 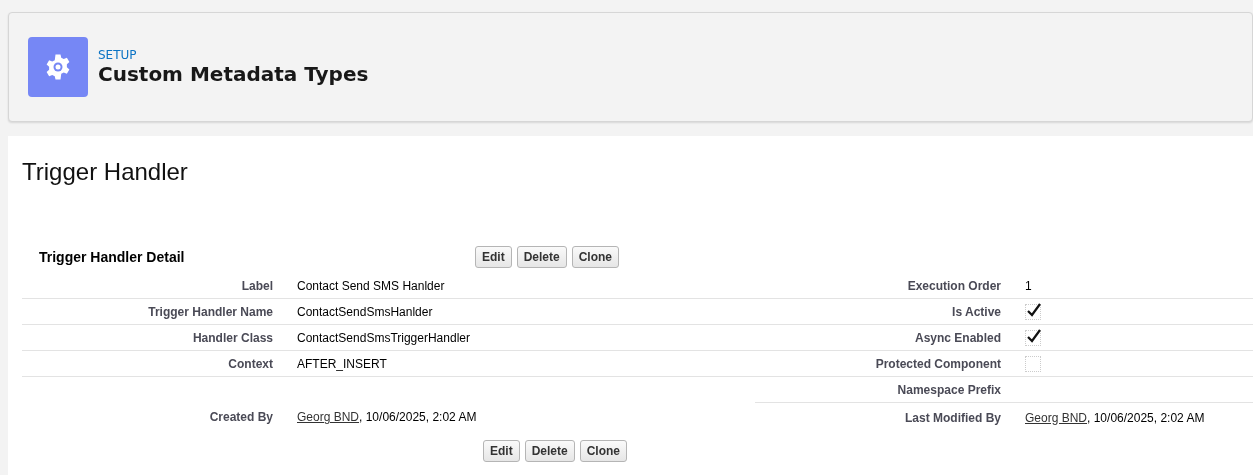 What do you see at coordinates (365, 311) in the screenshot?
I see `field-value: ContactSendSmsHanlder` at bounding box center [365, 311].